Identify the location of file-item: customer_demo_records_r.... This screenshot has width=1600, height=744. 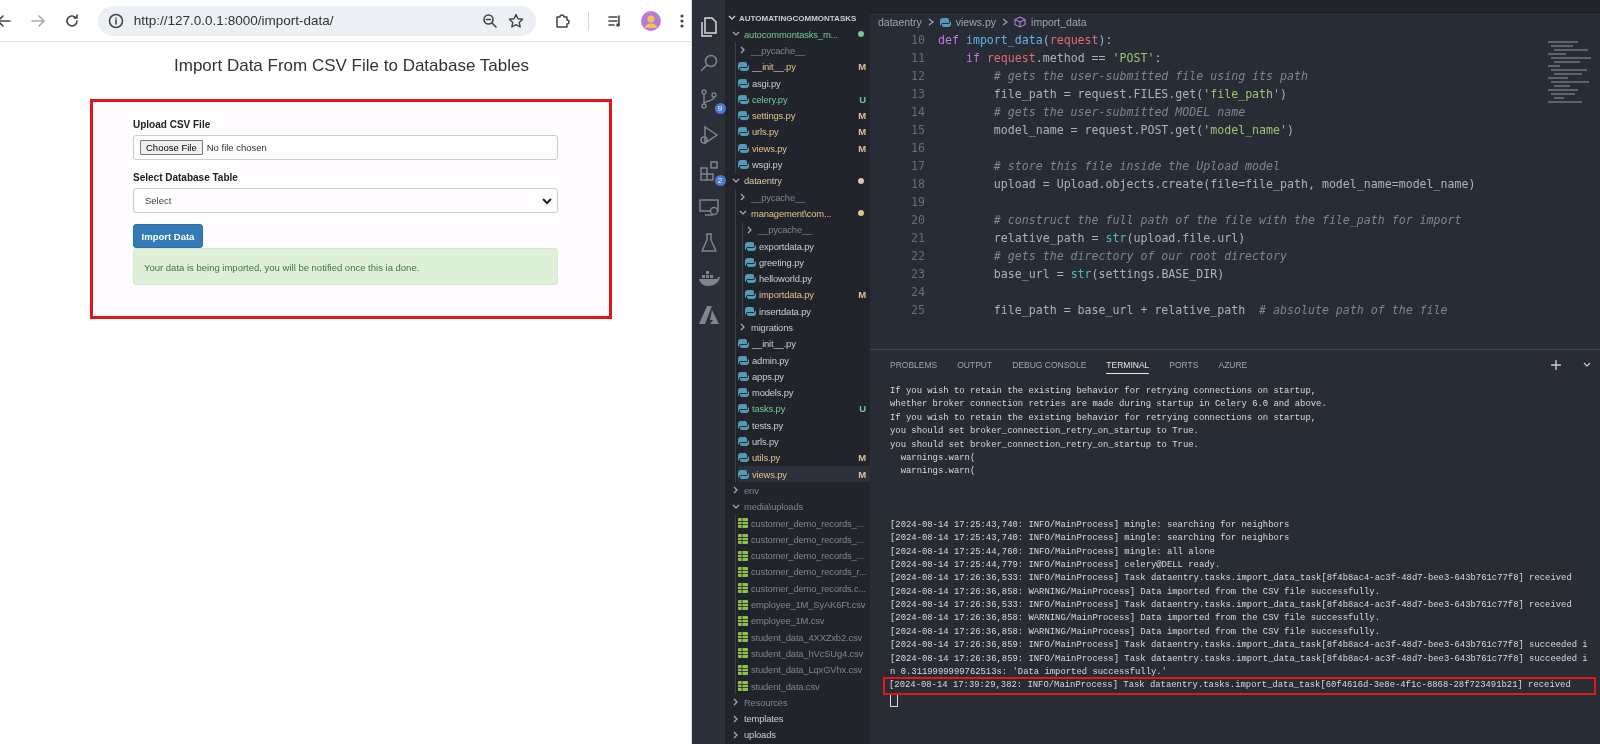
(804, 572).